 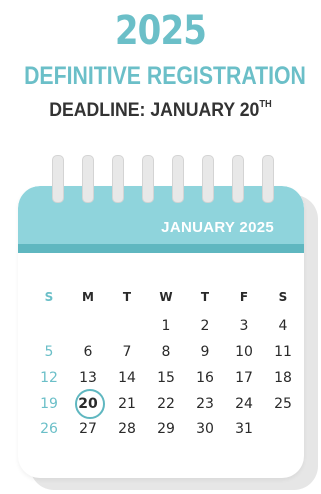 What do you see at coordinates (244, 404) in the screenshot?
I see `day-cell: 24` at bounding box center [244, 404].